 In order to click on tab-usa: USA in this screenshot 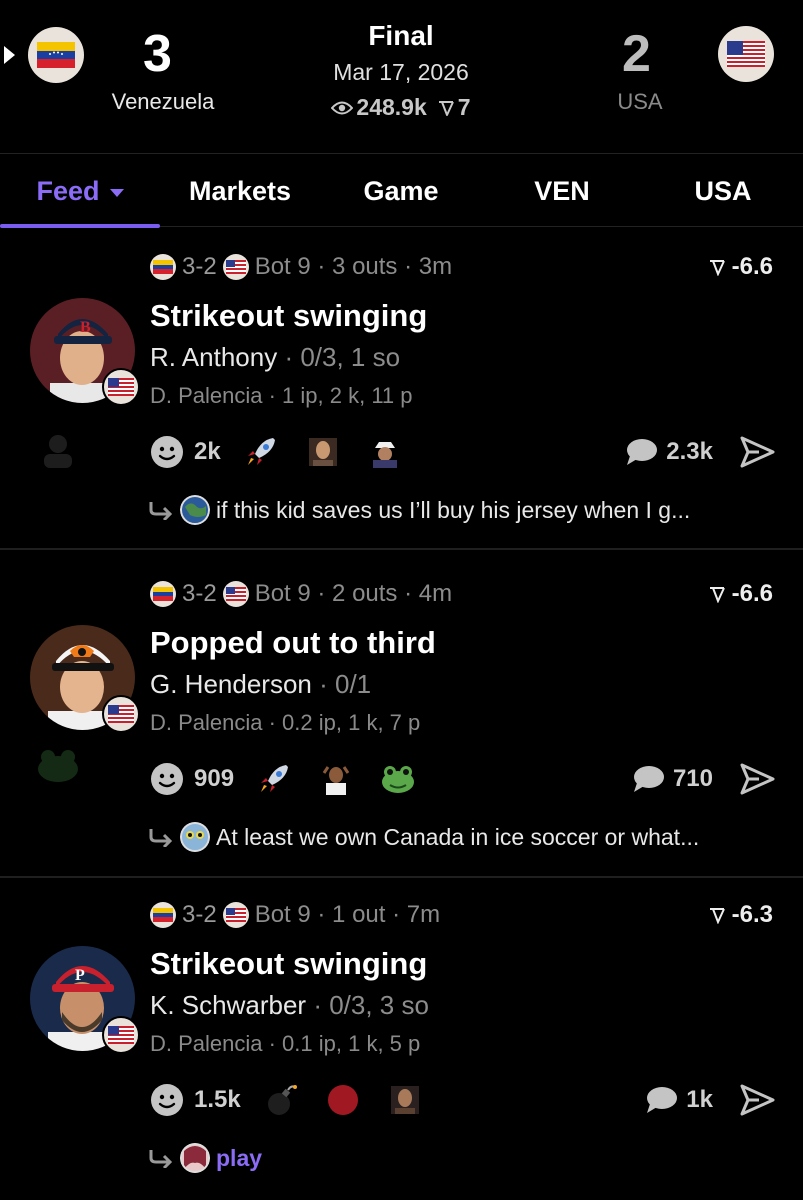, I will do `click(723, 191)`.